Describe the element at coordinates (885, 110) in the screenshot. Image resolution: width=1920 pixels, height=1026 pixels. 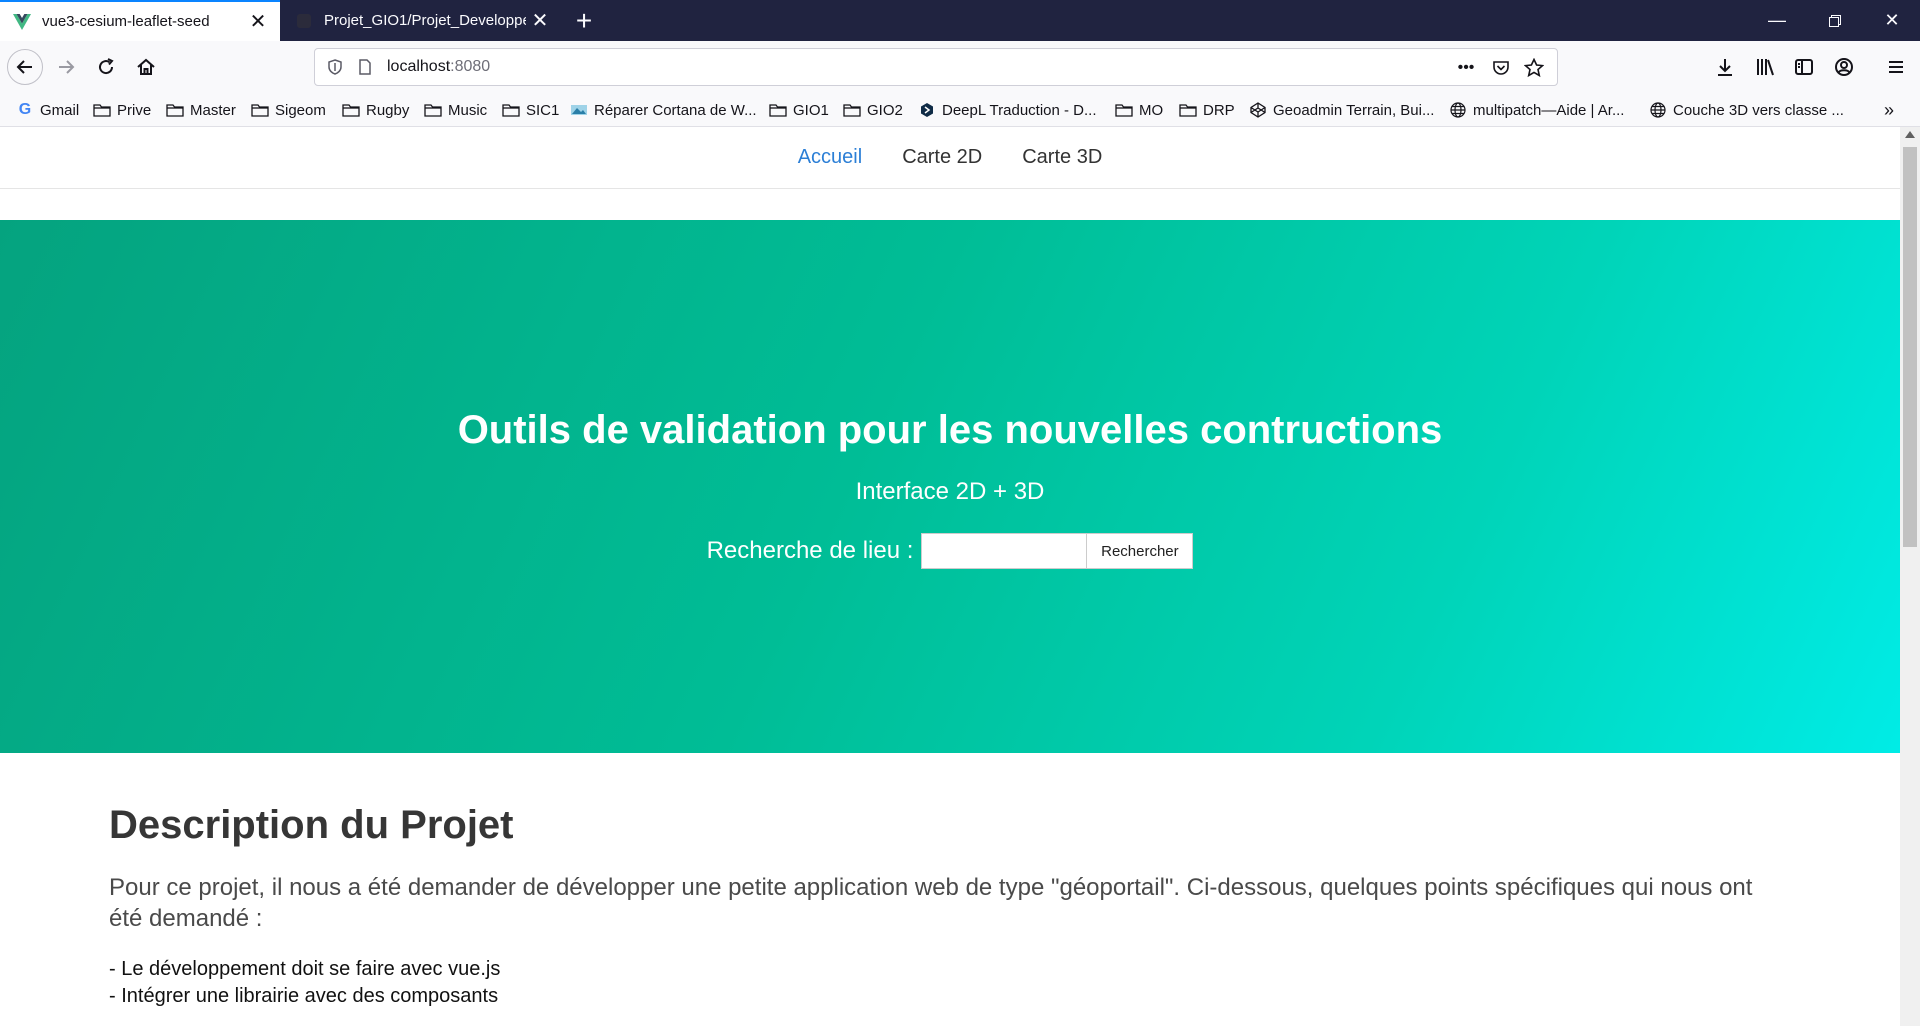
I see `bookmark-label: GIO2` at that location.